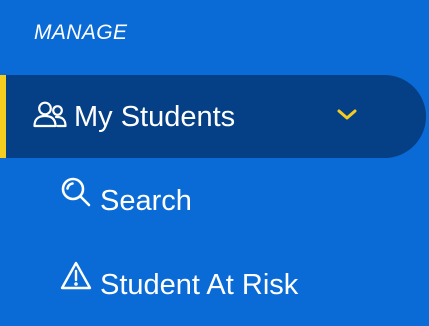 This screenshot has height=326, width=429. What do you see at coordinates (76, 276) in the screenshot?
I see `warning-icon` at bounding box center [76, 276].